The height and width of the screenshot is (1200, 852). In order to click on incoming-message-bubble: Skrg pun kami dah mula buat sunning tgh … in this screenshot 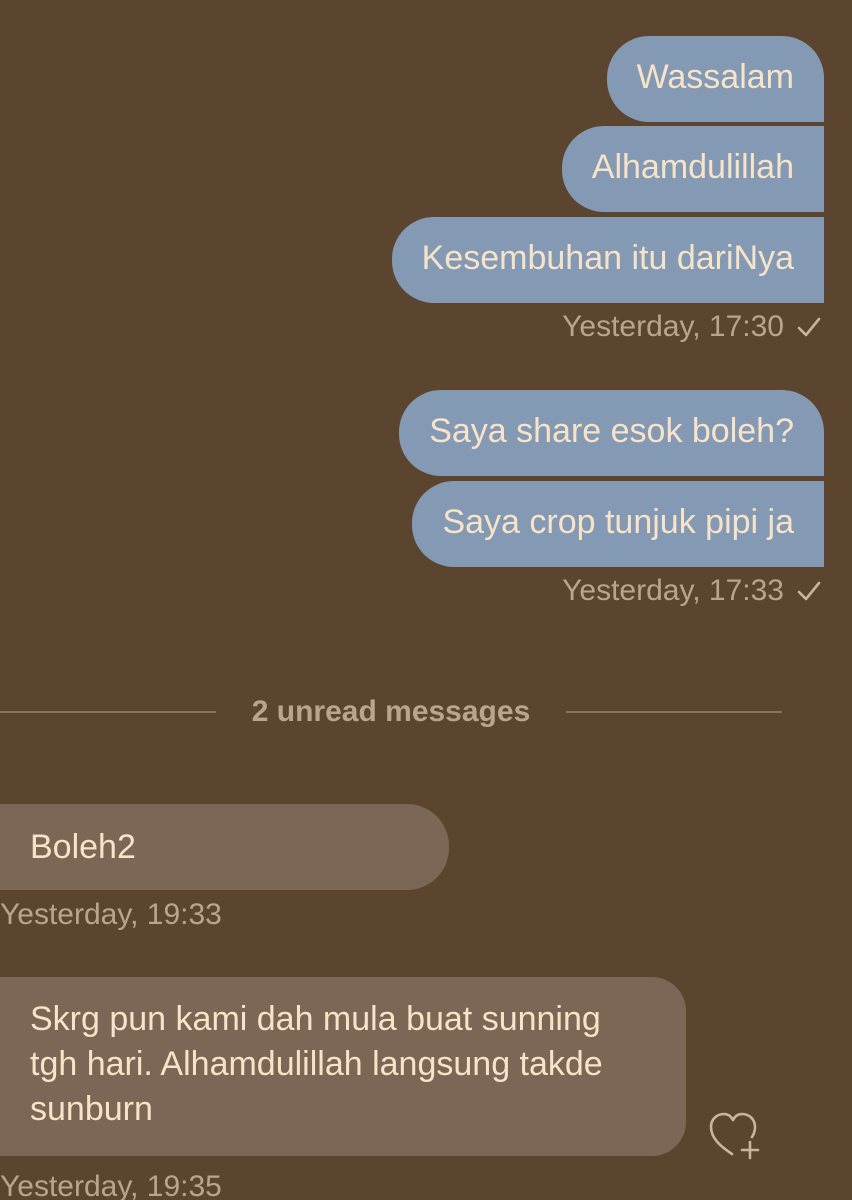, I will do `click(343, 1066)`.